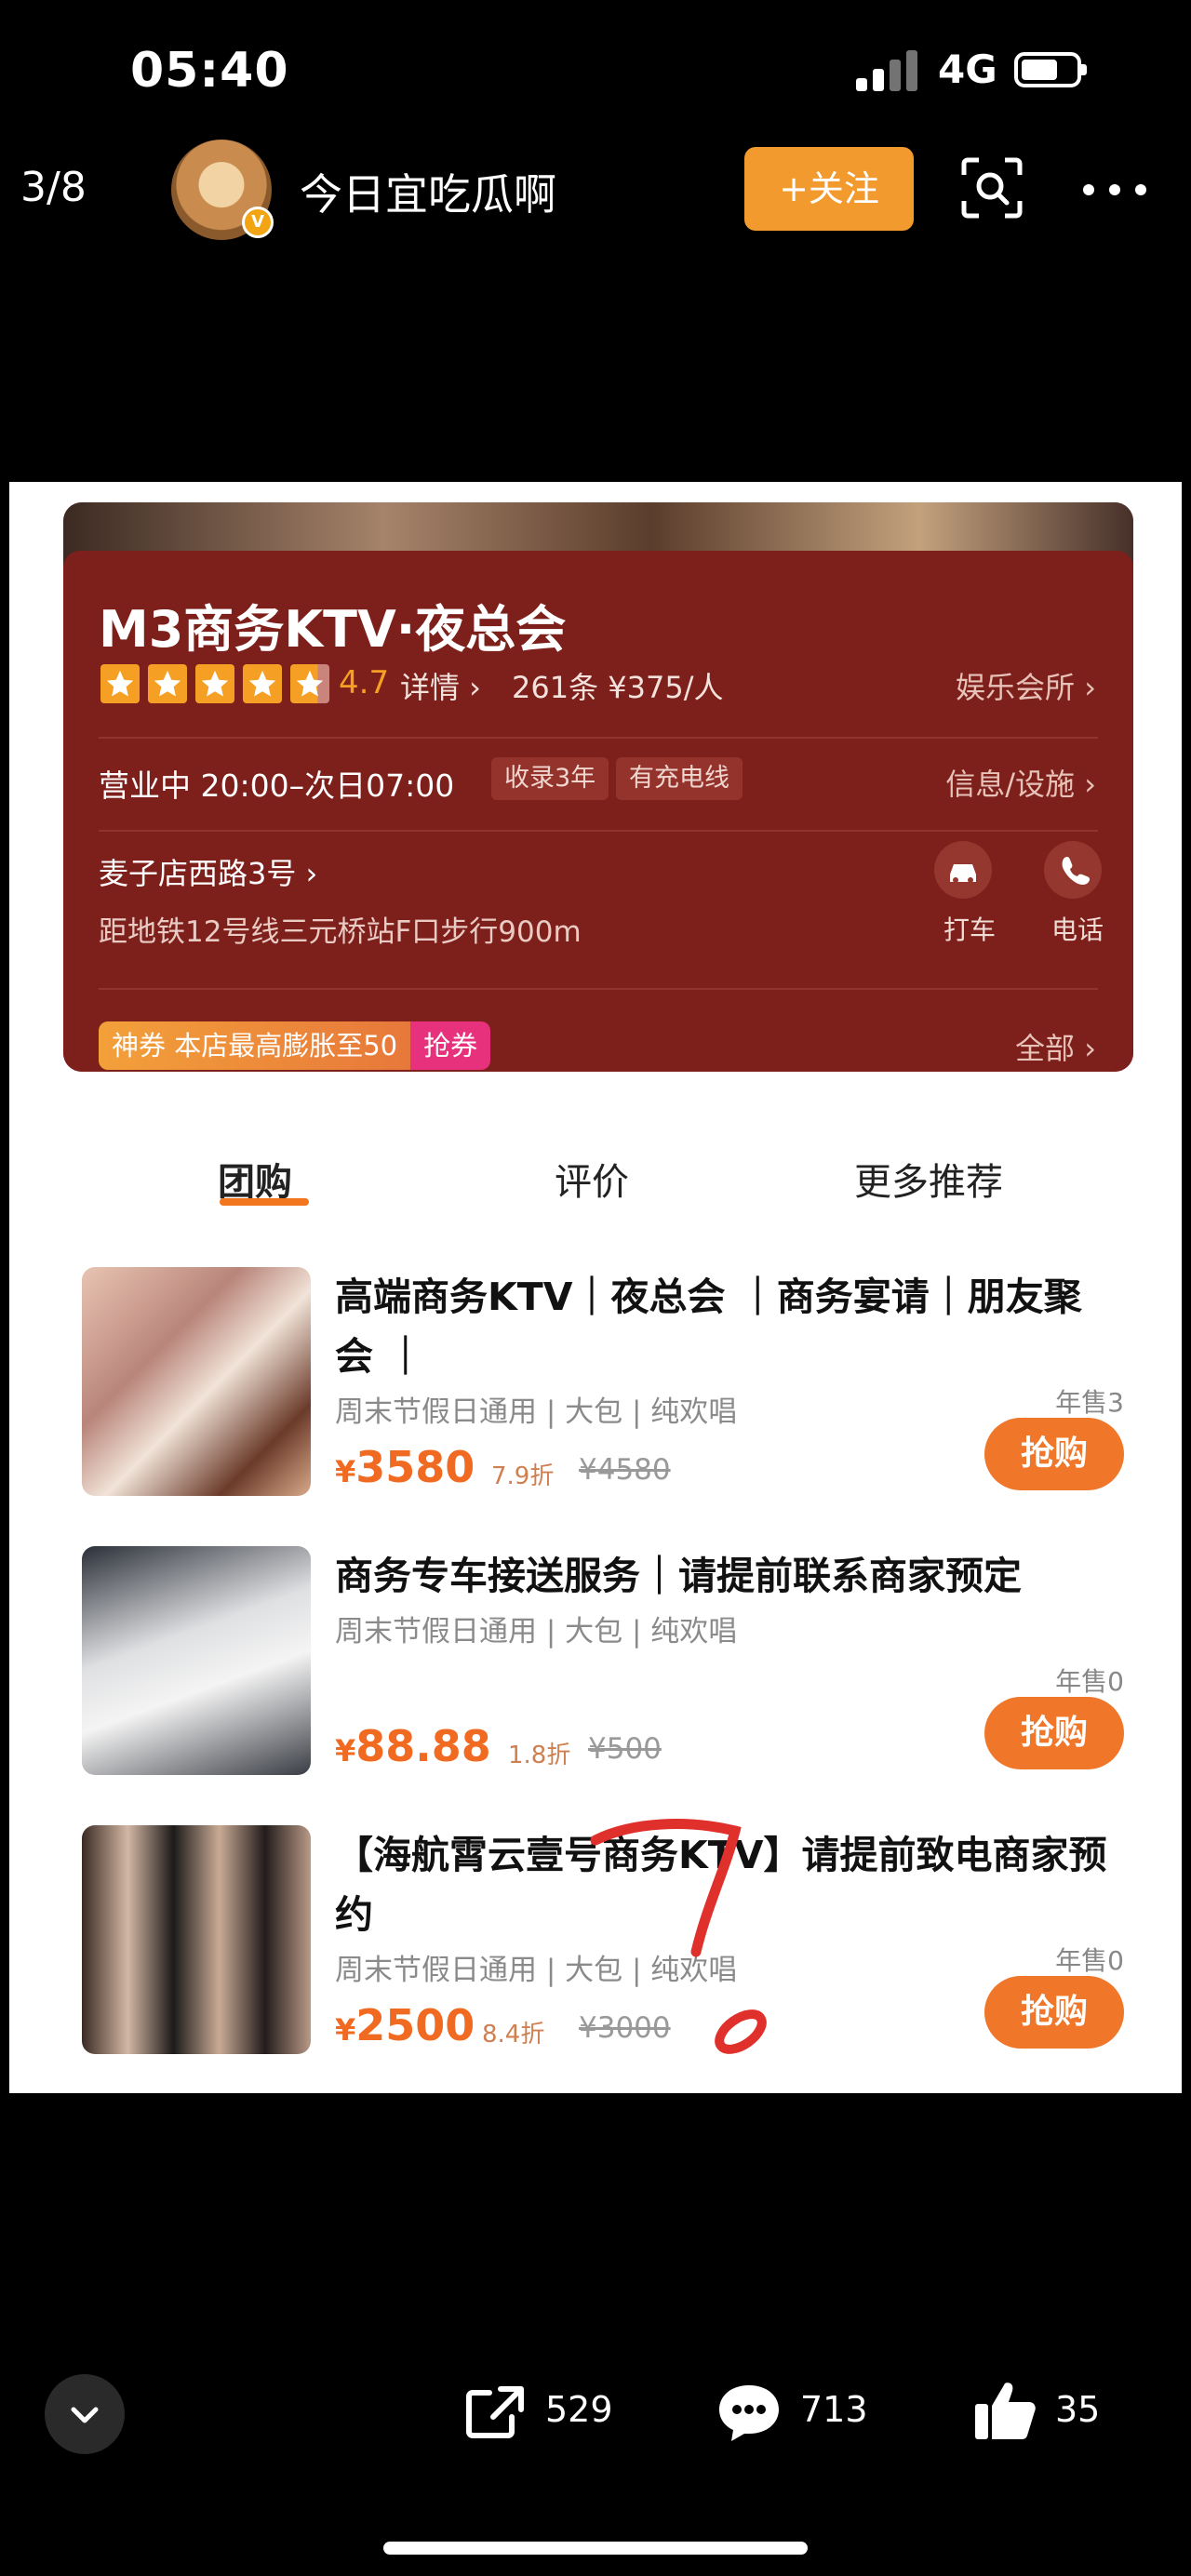  Describe the element at coordinates (415, 1467) in the screenshot. I see `price-value: 3580` at that location.